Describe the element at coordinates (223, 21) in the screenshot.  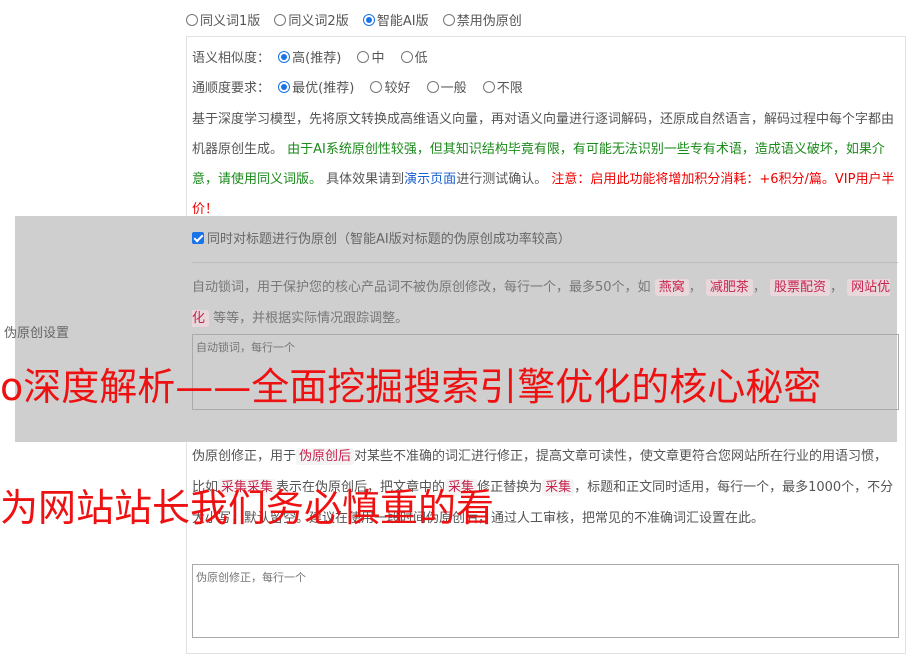
I see `mode-option-synonym1: 同义词1版` at that location.